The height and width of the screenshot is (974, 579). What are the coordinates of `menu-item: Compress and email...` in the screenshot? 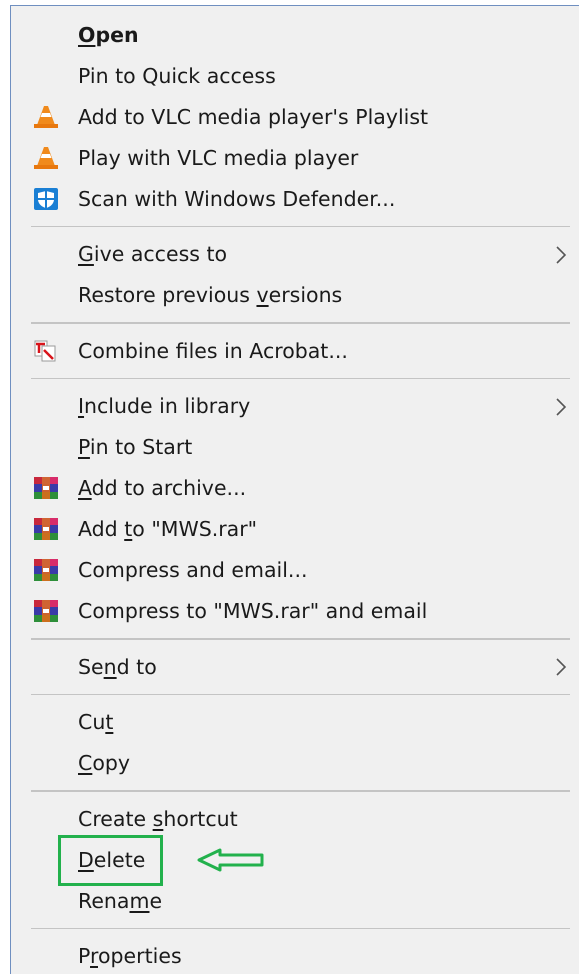 It's located at (295, 570).